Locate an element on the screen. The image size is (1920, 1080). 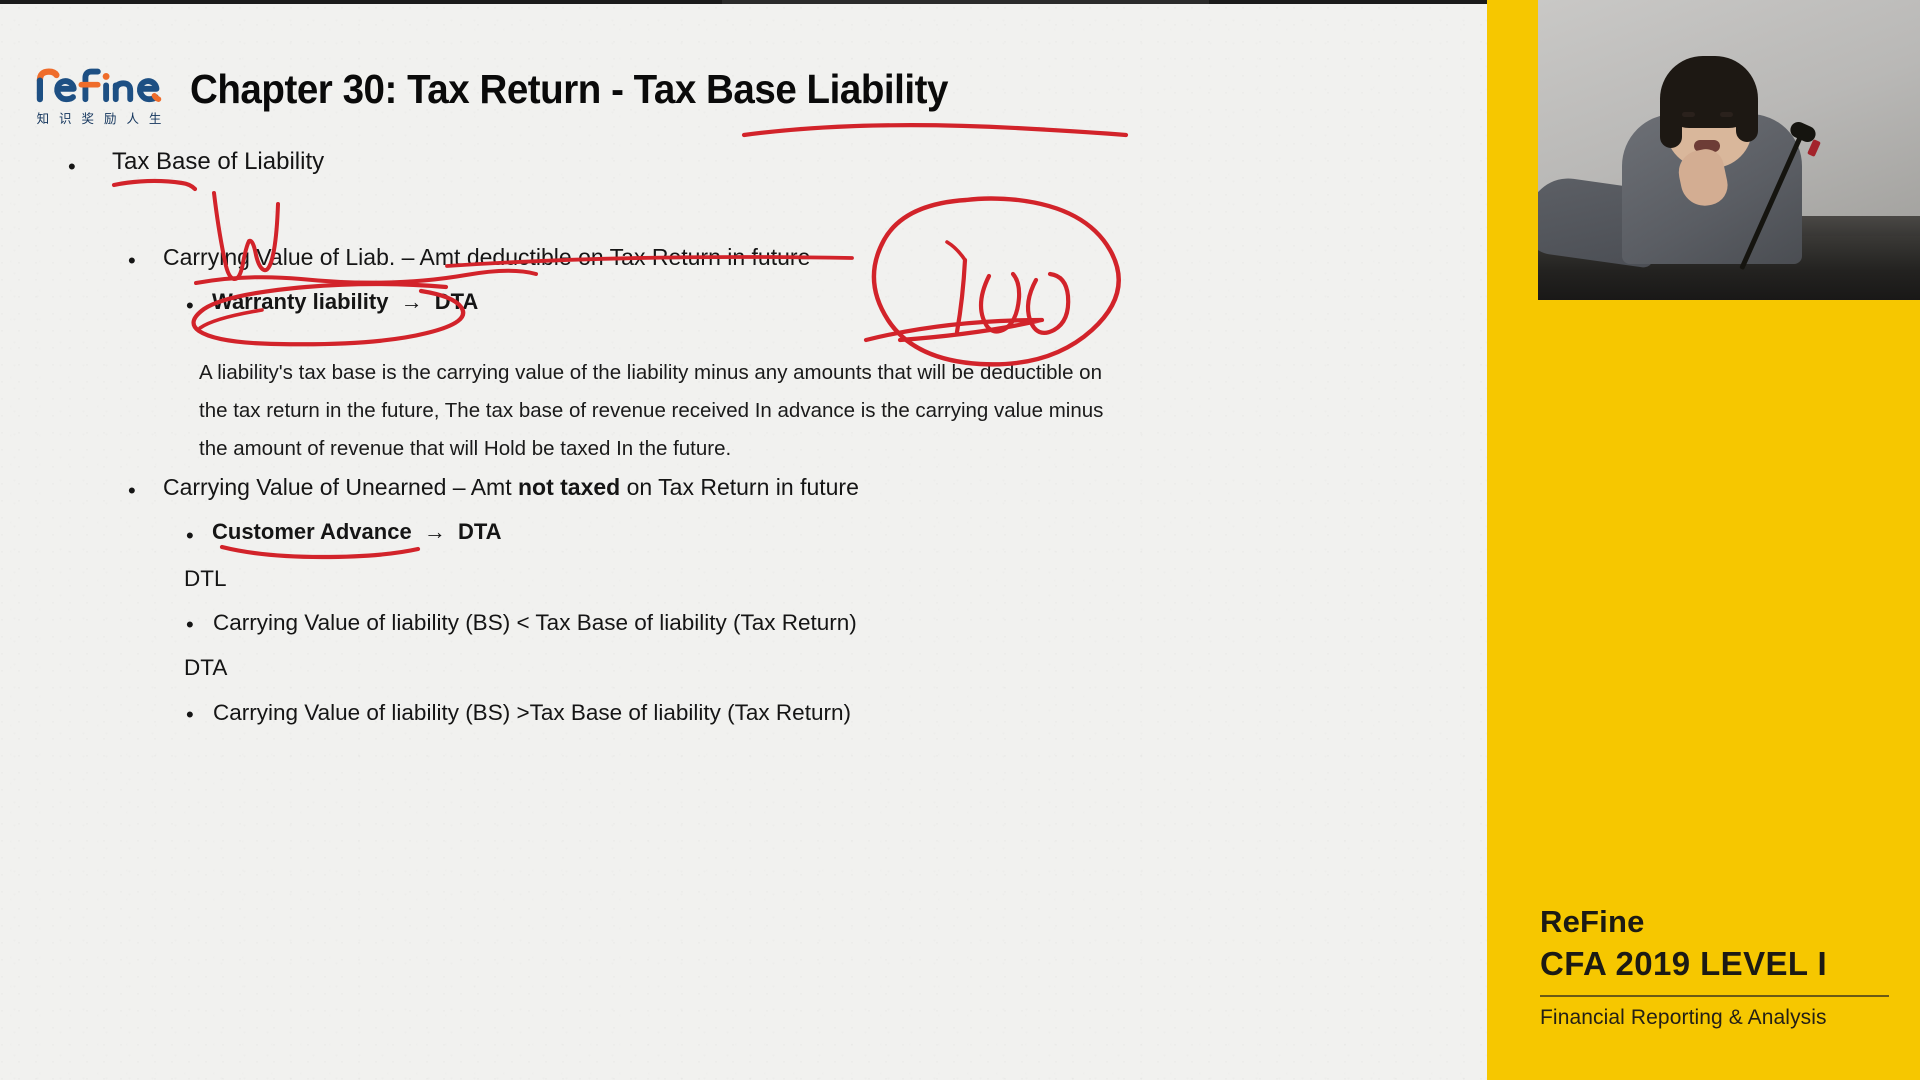
text-dta-heading: DTA is located at coordinates (206, 667).